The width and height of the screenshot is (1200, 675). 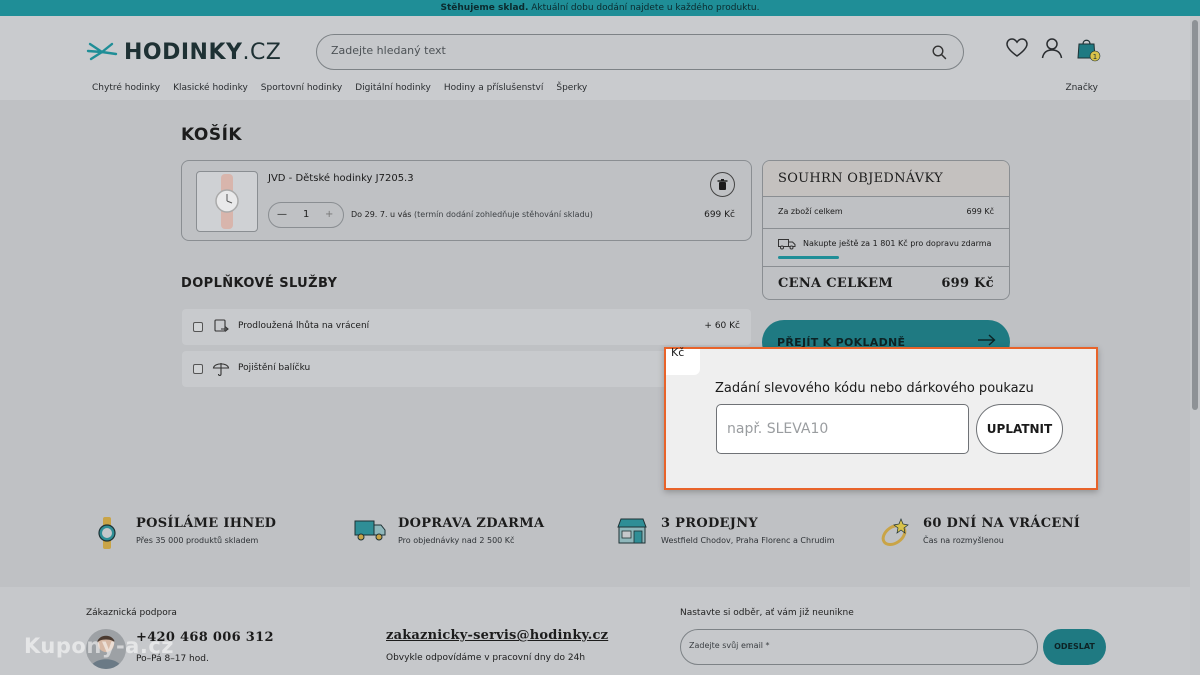 What do you see at coordinates (678, 352) in the screenshot?
I see `coupon-tab-text: Kč` at bounding box center [678, 352].